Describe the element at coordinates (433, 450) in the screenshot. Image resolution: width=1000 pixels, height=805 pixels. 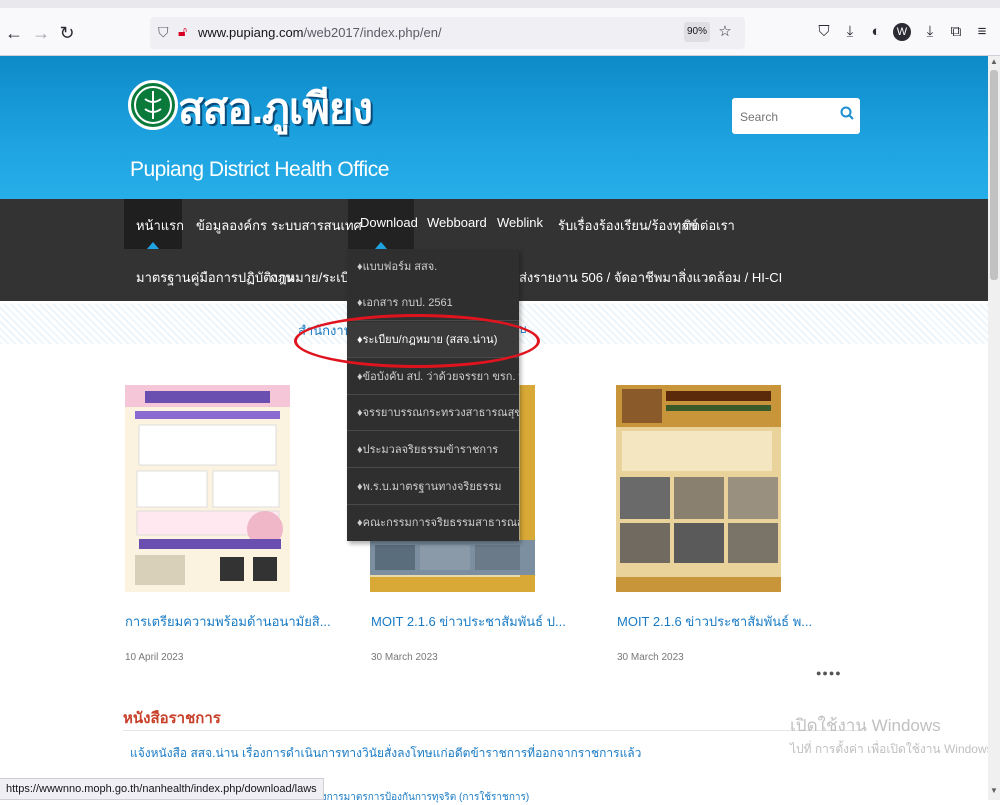
I see `dropdown-item-civil-servant-ethics: ♦ประมวลจริยธรรมข้าราชการ` at that location.